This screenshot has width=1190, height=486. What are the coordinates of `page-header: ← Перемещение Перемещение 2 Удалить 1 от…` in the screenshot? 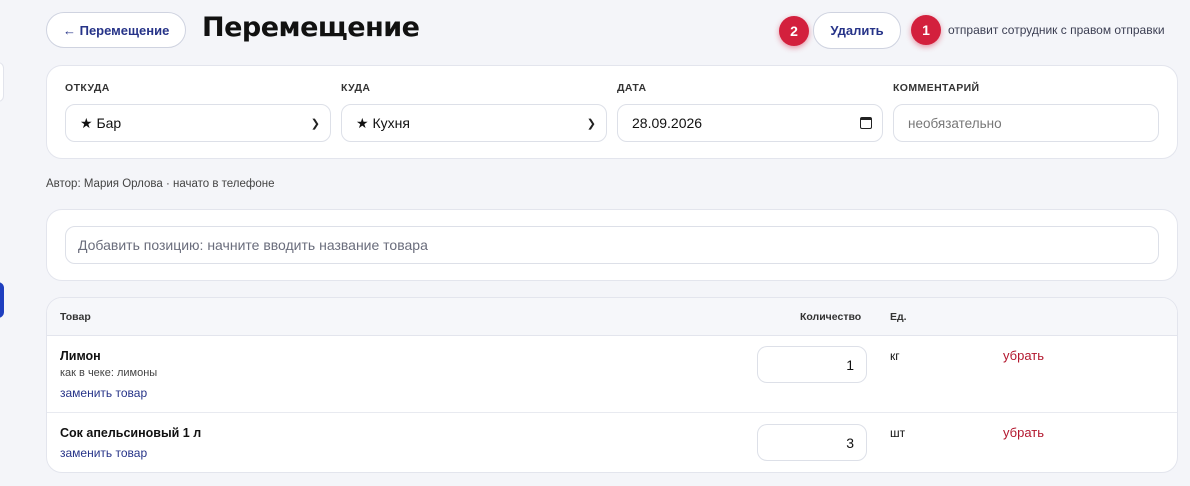 It's located at (618, 31).